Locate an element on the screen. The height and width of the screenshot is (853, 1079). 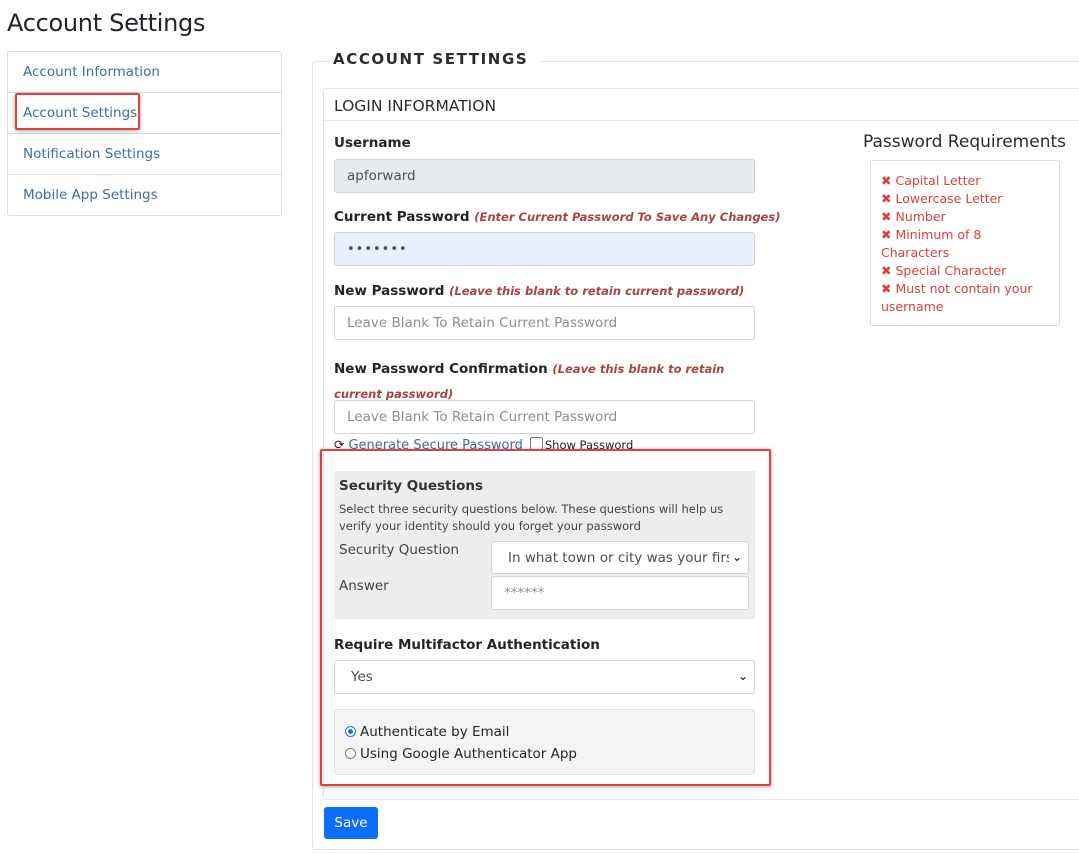
google-authenticator-radio is located at coordinates (350, 753).